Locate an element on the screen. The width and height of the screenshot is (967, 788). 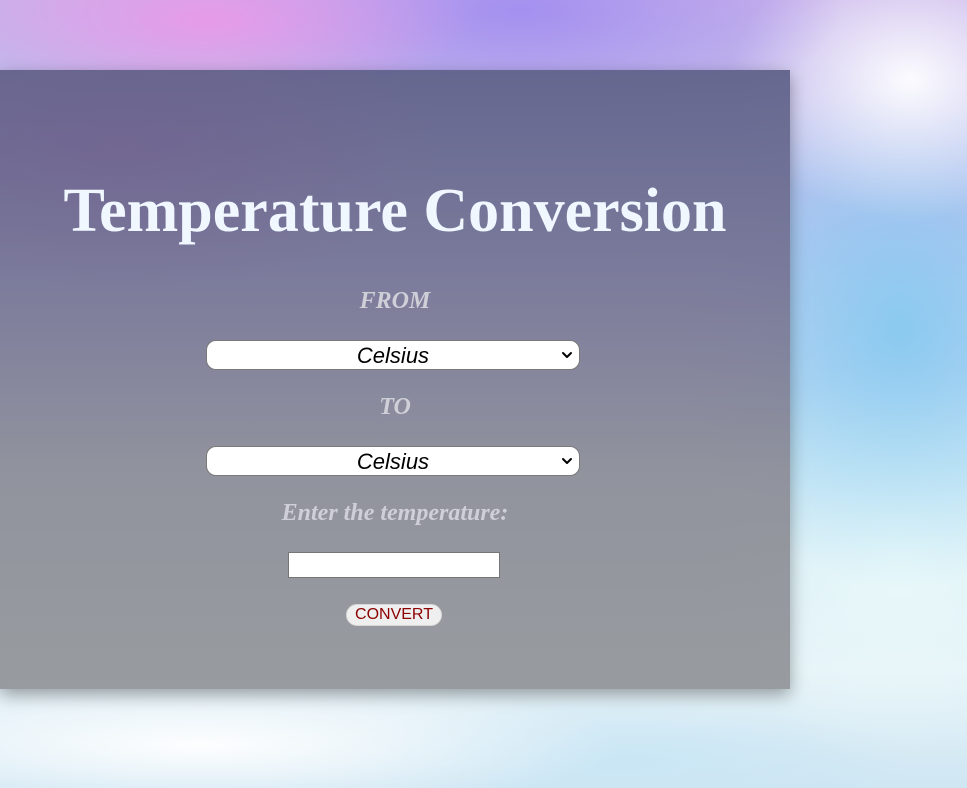
from-unit-selected-value: Celsius is located at coordinates (393, 355).